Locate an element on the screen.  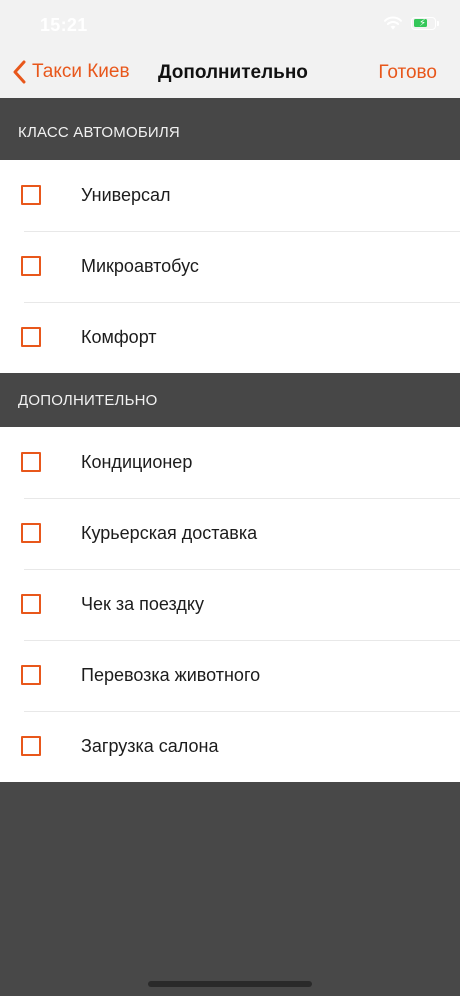
section-header-extras: ДОПОЛНИТЕЛЬНО is located at coordinates (230, 400).